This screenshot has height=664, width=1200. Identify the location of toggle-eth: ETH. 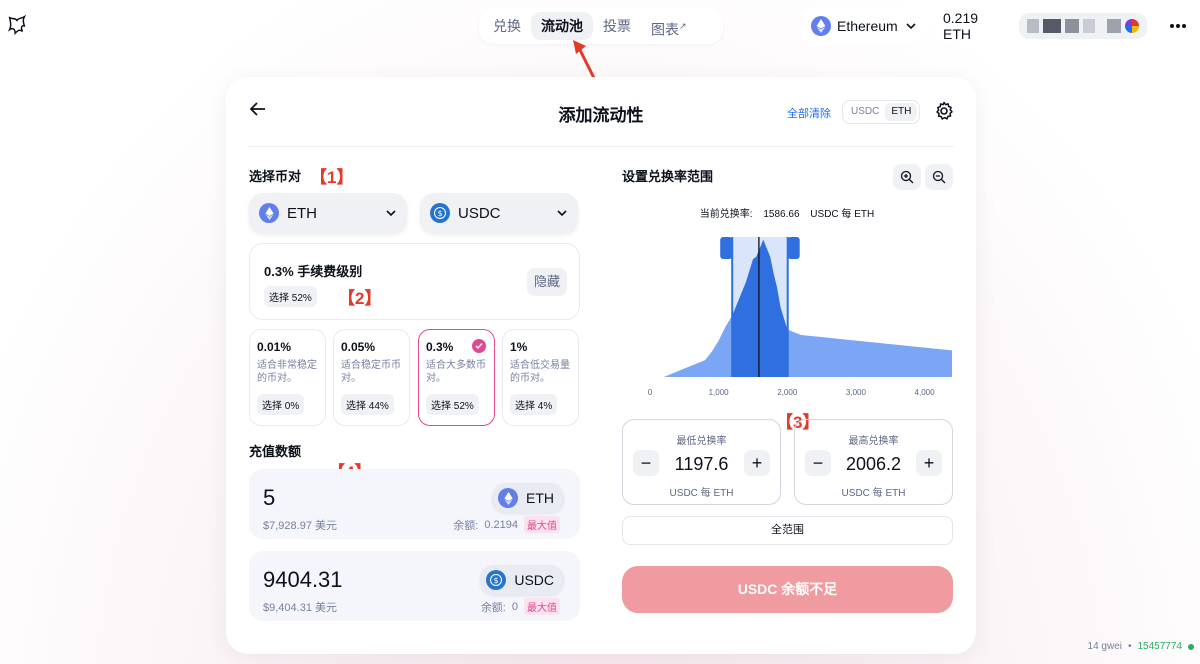
(901, 112).